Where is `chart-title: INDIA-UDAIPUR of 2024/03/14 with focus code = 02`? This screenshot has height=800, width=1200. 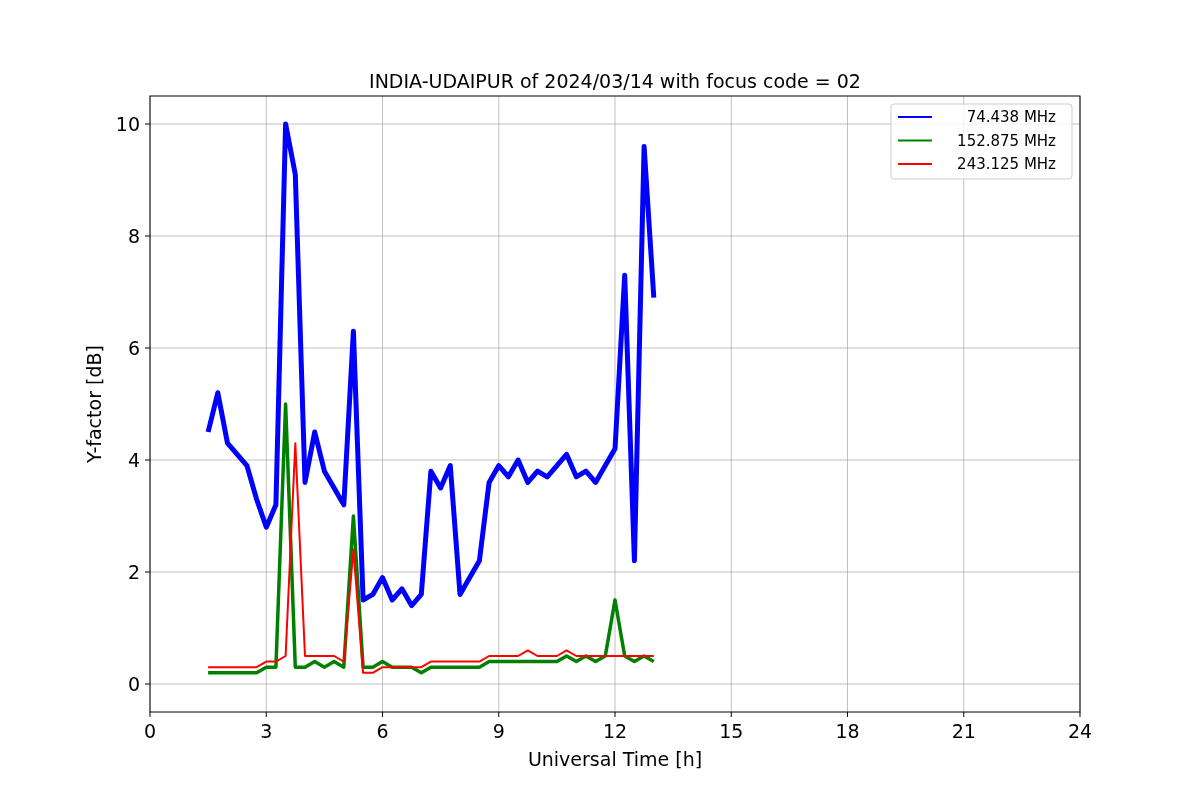 chart-title: INDIA-UDAIPUR of 2024/03/14 with focus code = 02 is located at coordinates (615, 81).